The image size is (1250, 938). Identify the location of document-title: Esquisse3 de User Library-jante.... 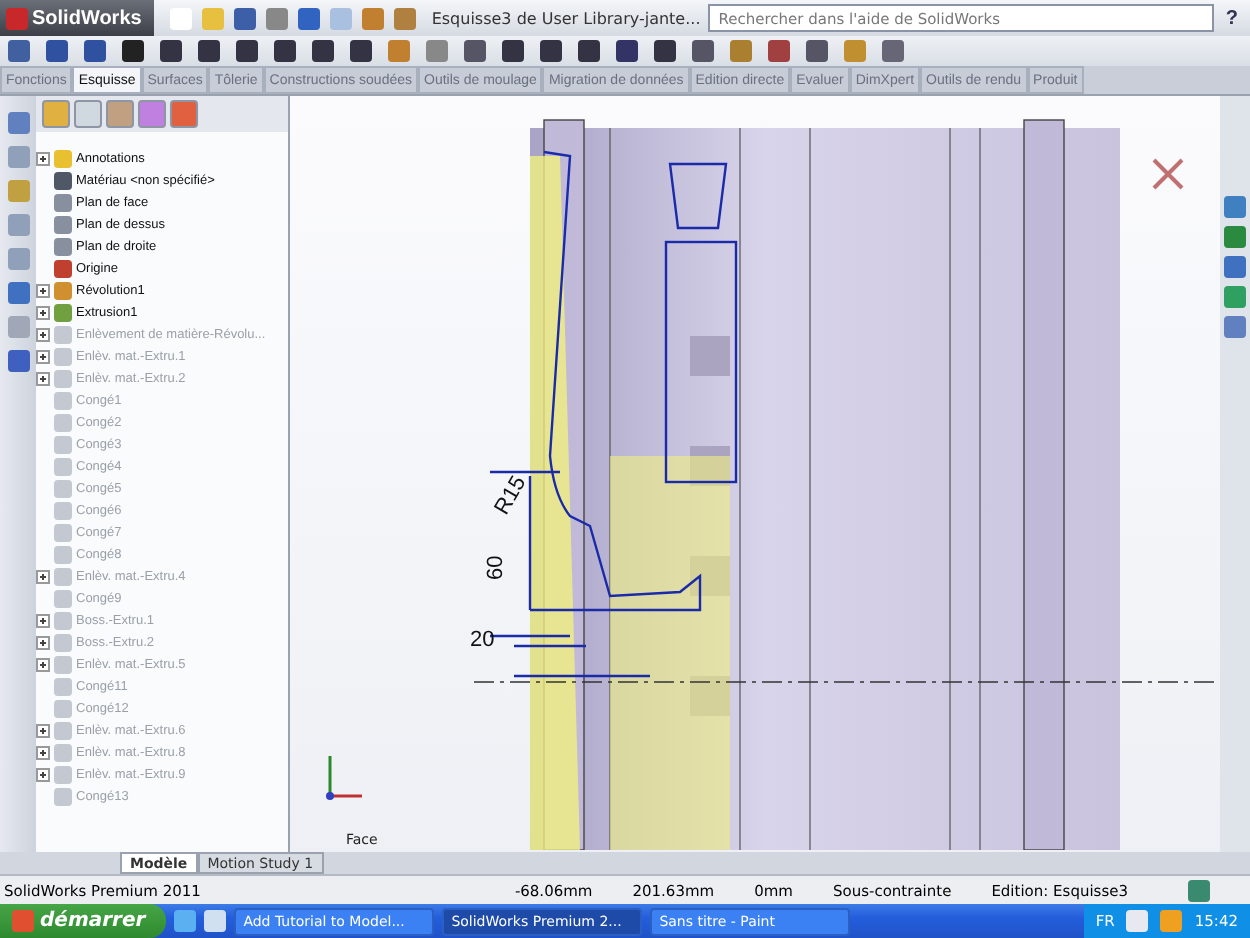
(566, 18).